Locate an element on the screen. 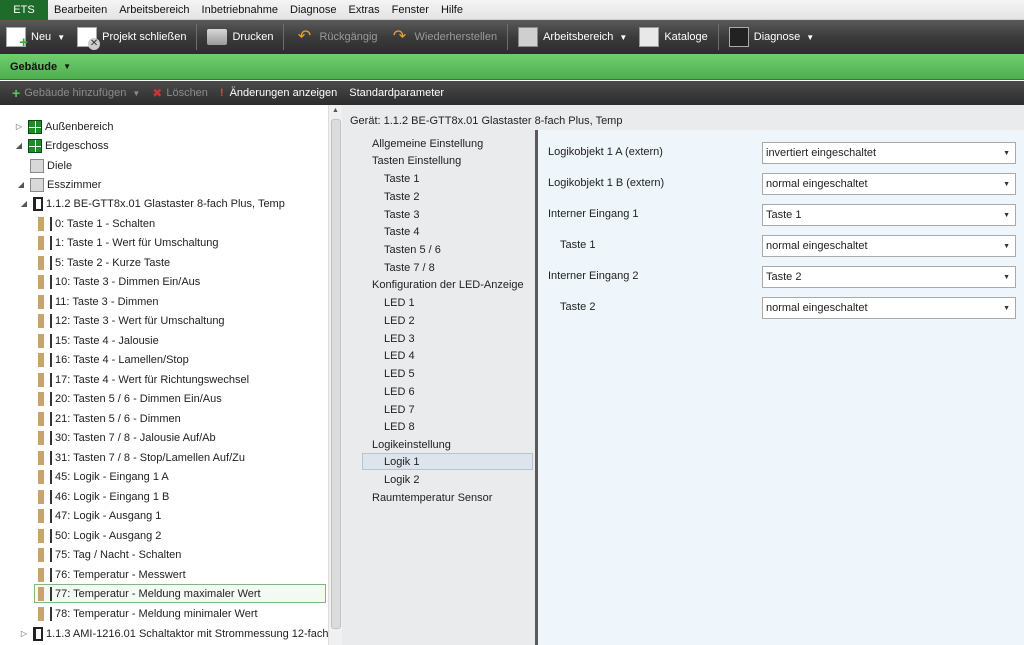  param-select-taste-1: normal eingeschaltet ▼ is located at coordinates (889, 246).